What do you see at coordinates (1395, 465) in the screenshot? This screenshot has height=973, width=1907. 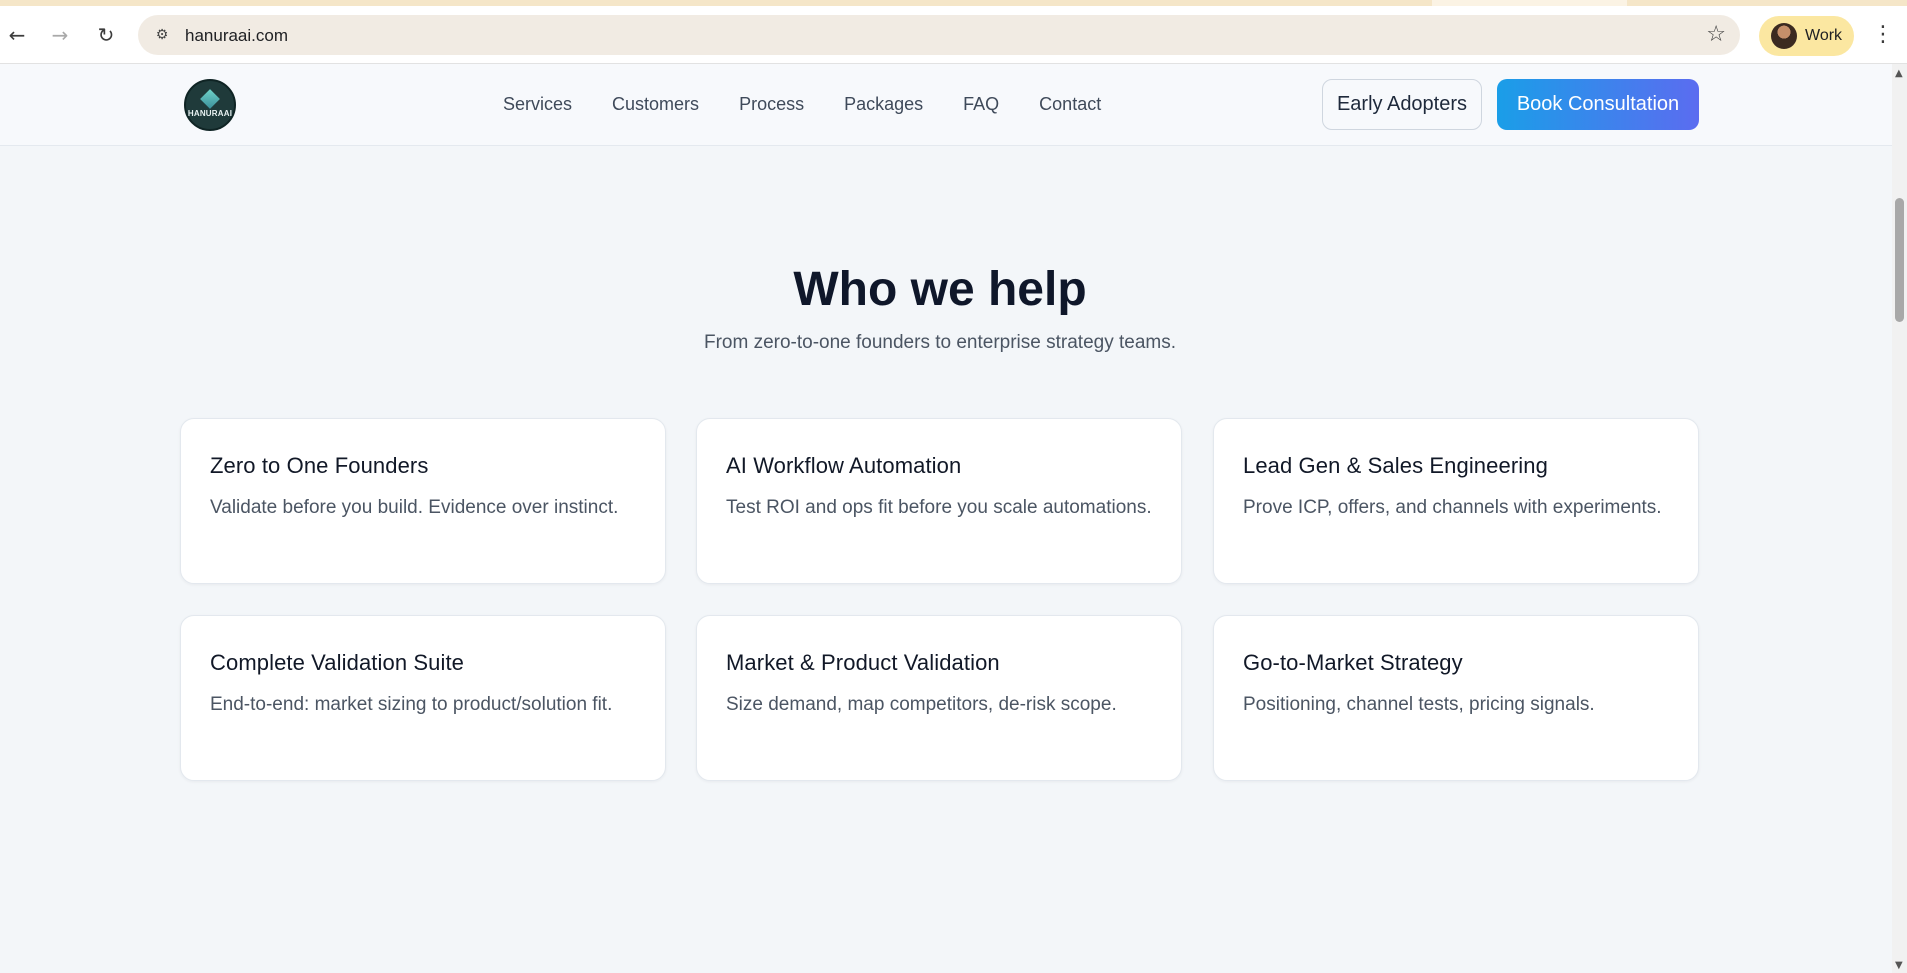 I see `card-title: Lead Gen & Sales Engineering` at bounding box center [1395, 465].